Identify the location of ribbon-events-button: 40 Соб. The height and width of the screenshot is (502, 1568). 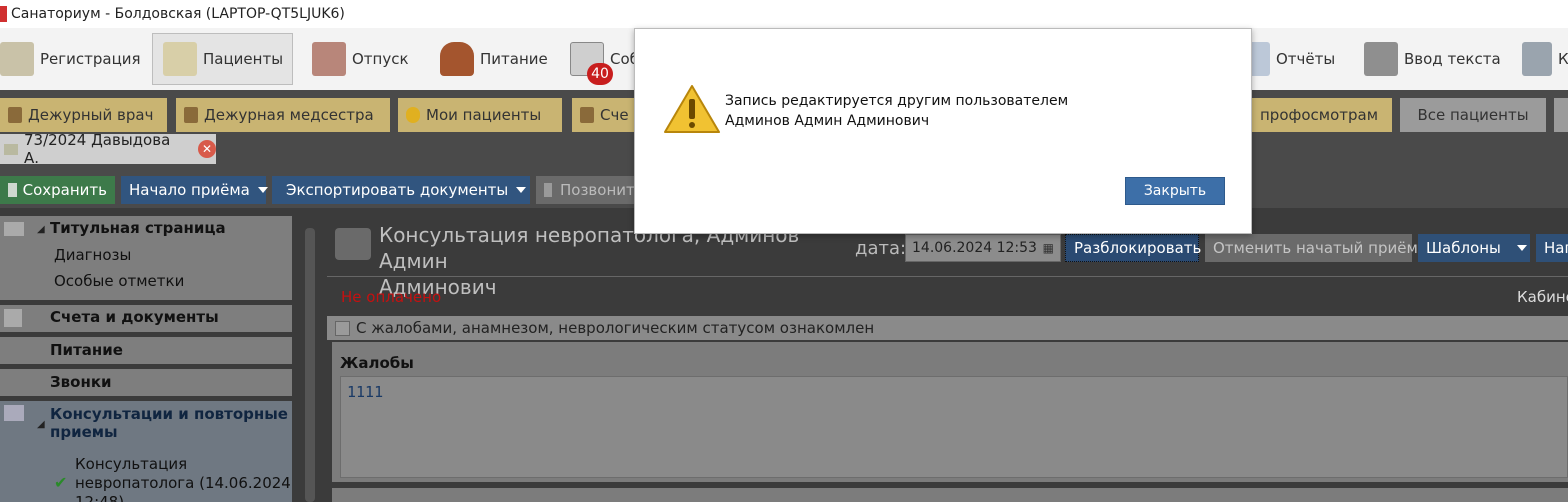
(604, 59).